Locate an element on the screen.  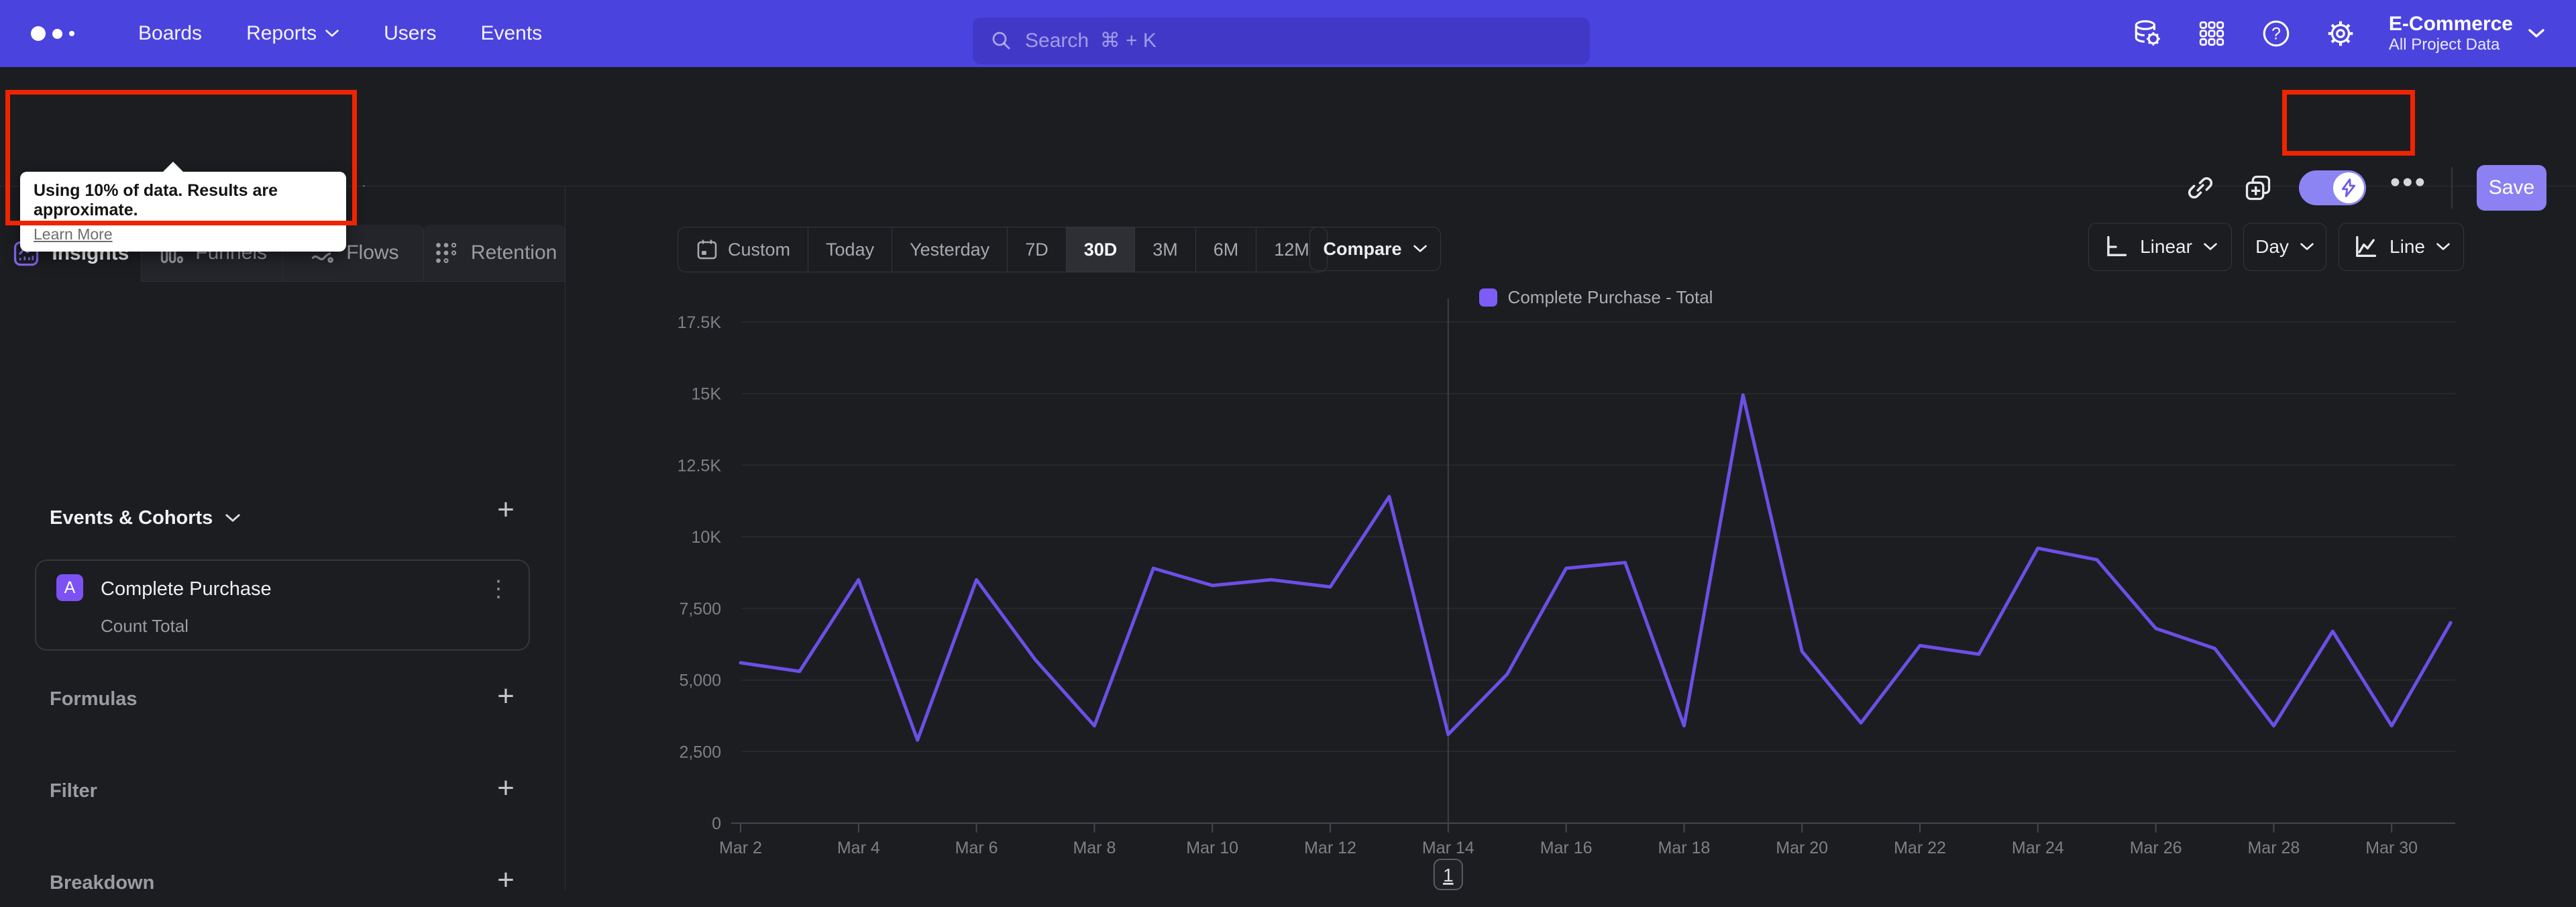
settings-gear-icon is located at coordinates (2340, 33).